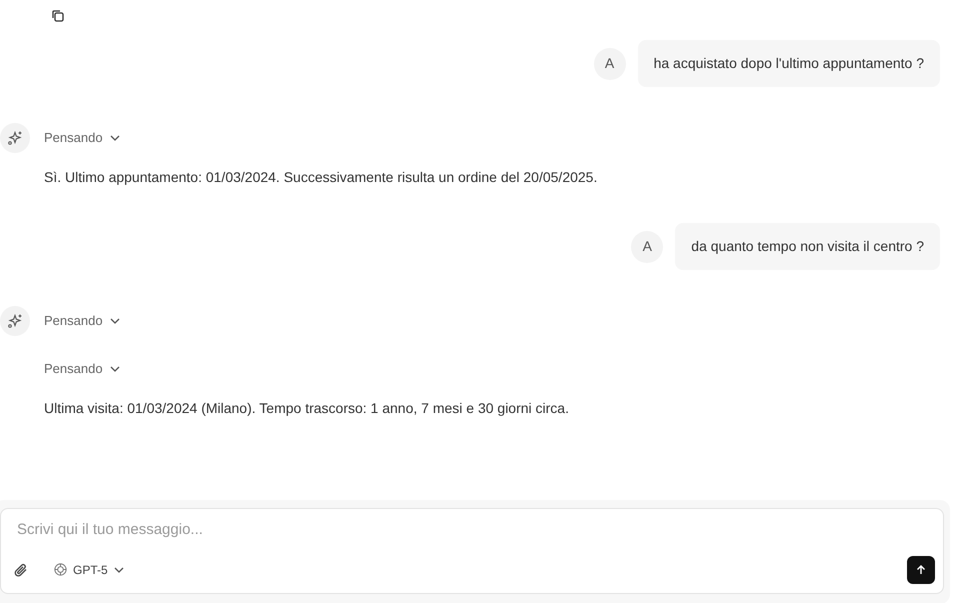 The height and width of the screenshot is (603, 954). Describe the element at coordinates (807, 246) in the screenshot. I see `user-message: da quanto tempo non visita il centro ?` at that location.